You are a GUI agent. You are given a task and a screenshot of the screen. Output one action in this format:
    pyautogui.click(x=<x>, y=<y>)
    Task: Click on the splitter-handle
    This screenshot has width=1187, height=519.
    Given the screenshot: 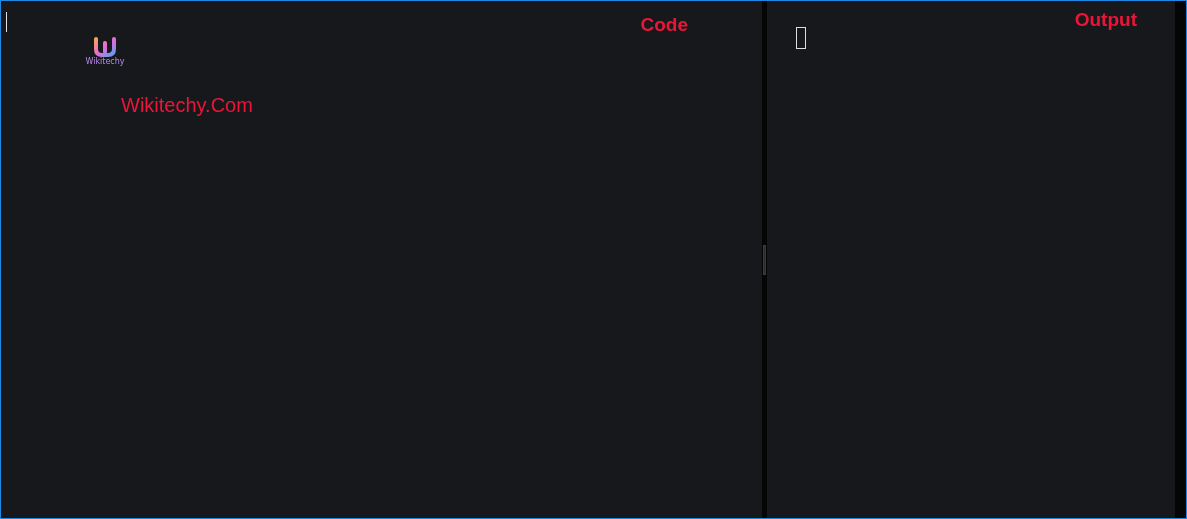 What is the action you would take?
    pyautogui.click(x=764, y=259)
    